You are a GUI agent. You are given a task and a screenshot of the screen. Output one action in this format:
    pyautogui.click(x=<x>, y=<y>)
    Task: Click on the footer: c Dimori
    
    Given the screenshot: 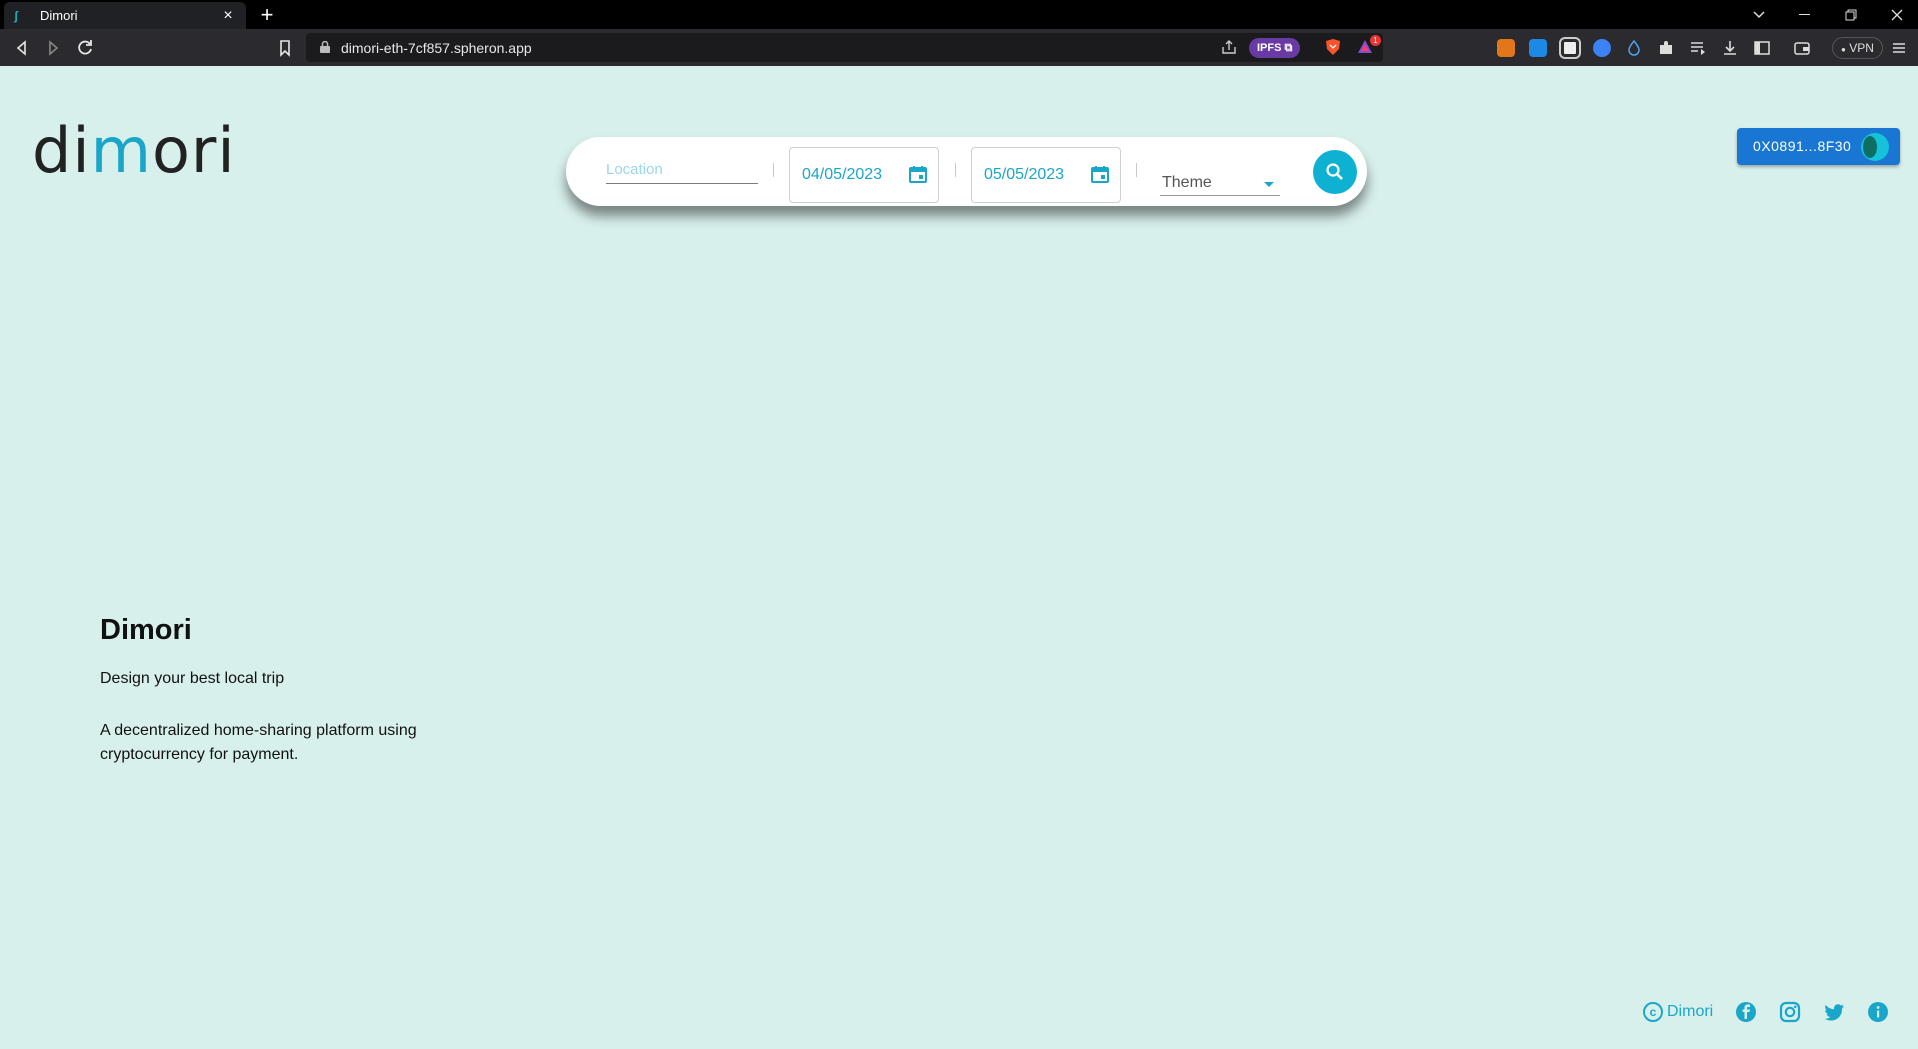 What is the action you would take?
    pyautogui.click(x=1766, y=1012)
    